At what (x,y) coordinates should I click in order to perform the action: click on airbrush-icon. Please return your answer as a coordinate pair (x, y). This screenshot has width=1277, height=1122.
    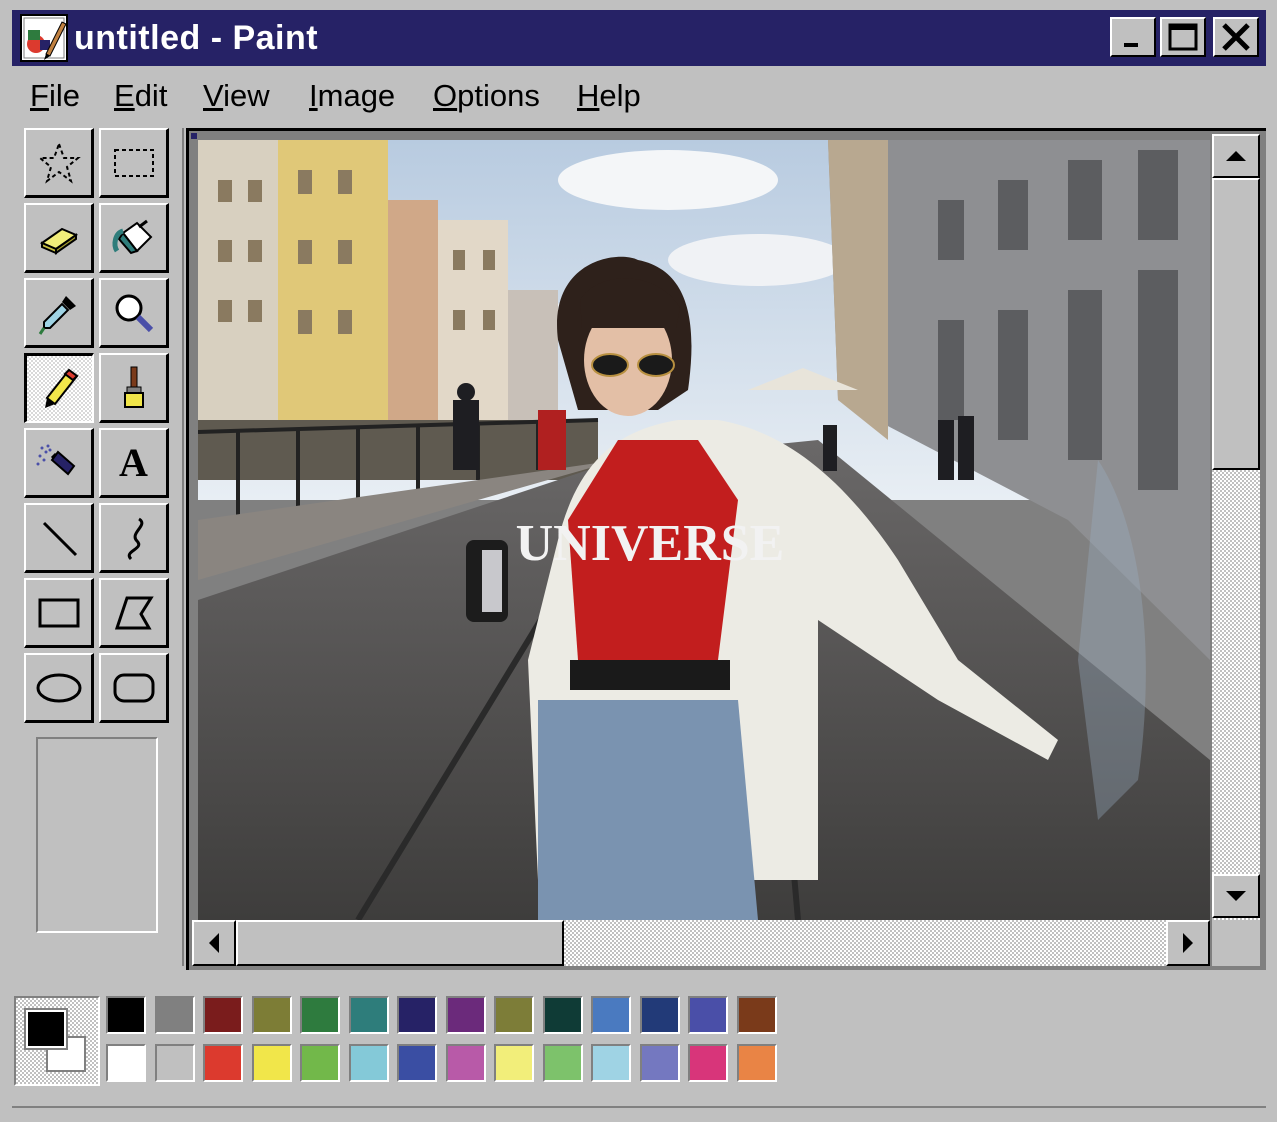
    Looking at the image, I should click on (55, 459).